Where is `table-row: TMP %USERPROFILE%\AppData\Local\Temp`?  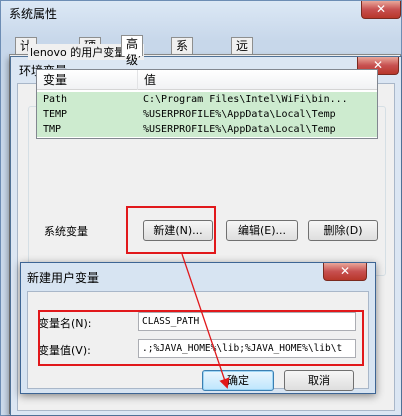 table-row: TMP %USERPROFILE%\AppData\Local\Temp is located at coordinates (207, 129).